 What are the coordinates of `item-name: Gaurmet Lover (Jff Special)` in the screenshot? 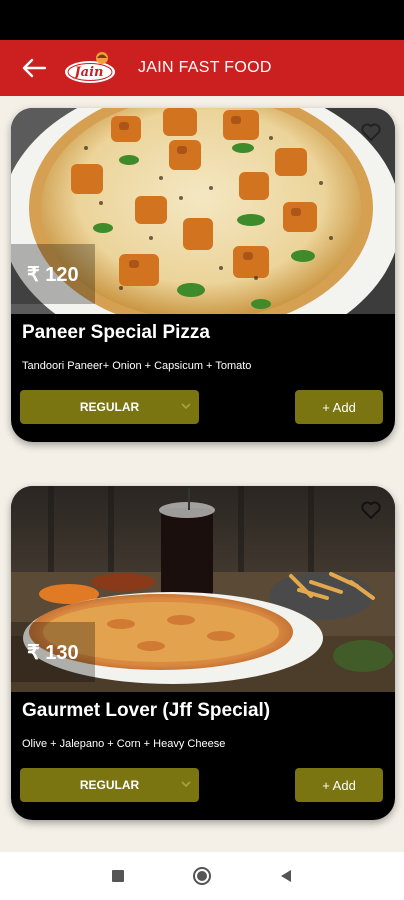 It's located at (146, 710).